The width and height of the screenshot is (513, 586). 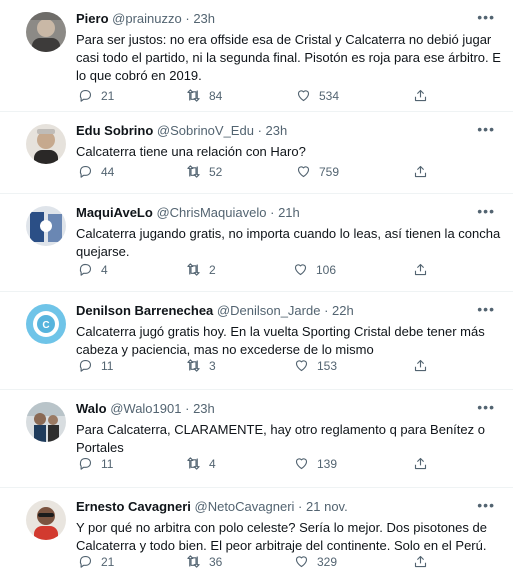 What do you see at coordinates (92, 18) in the screenshot?
I see `author-name: Piero` at bounding box center [92, 18].